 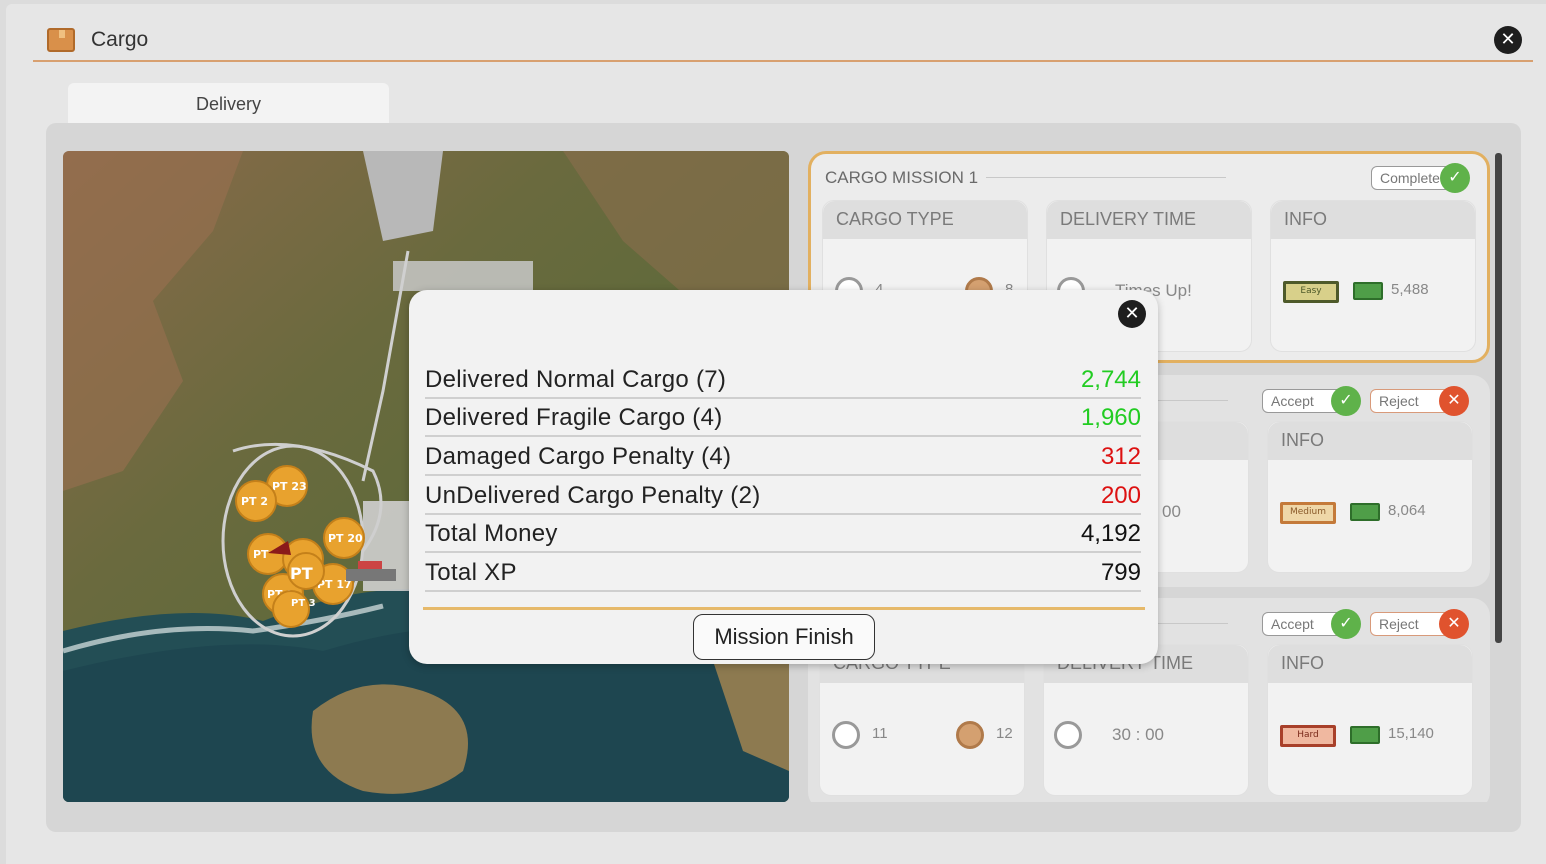 What do you see at coordinates (1132, 314) in the screenshot?
I see `dialog-close-icon: ✕` at bounding box center [1132, 314].